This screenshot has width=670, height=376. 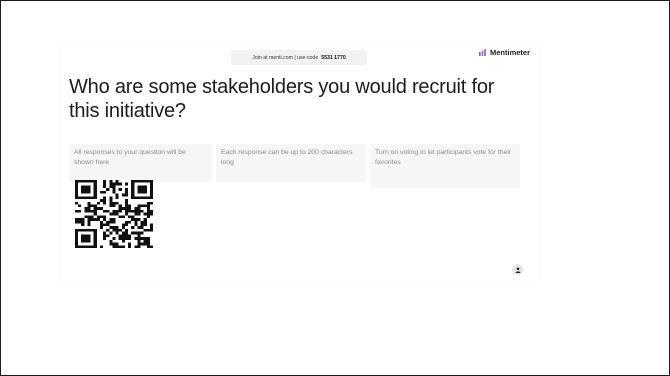 I want to click on person-icon, so click(x=517, y=270).